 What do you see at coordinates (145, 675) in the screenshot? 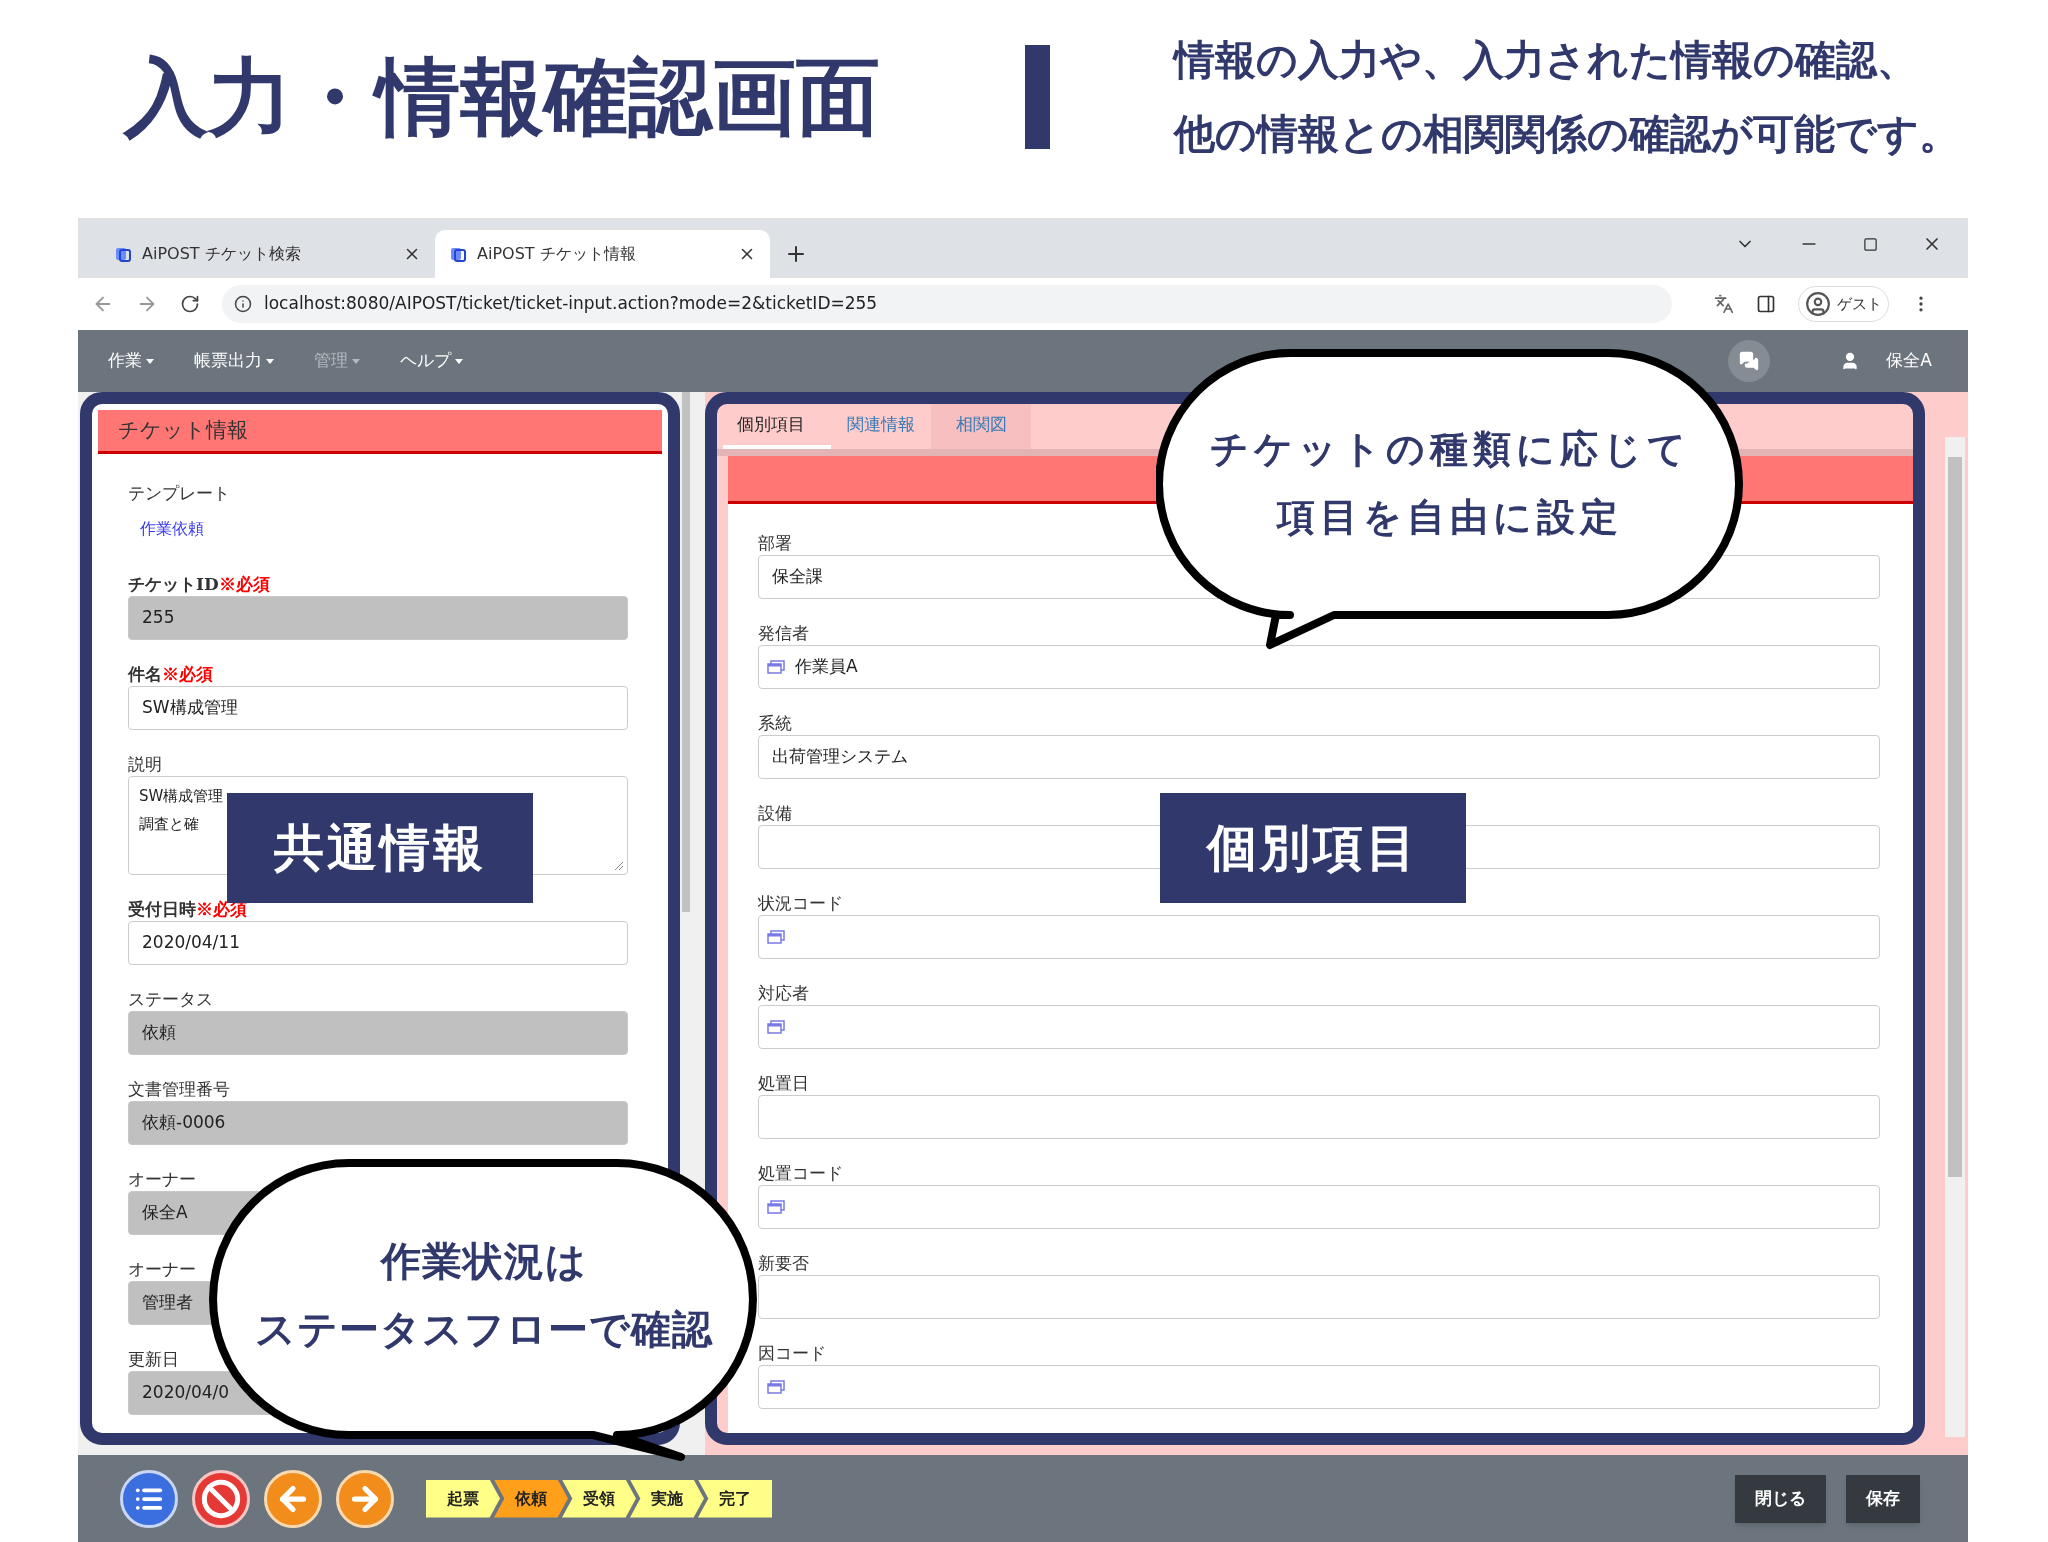
I see `field-label: 件名` at bounding box center [145, 675].